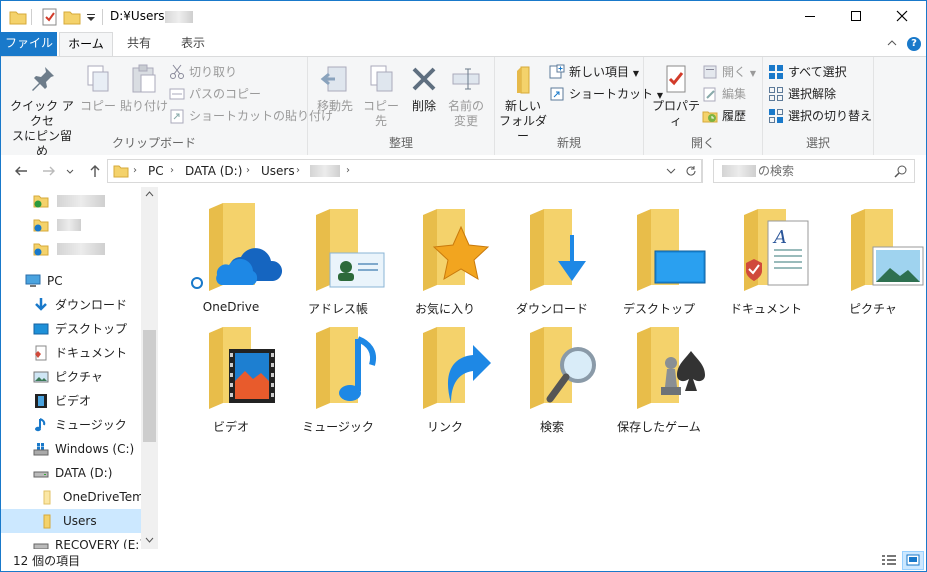 The height and width of the screenshot is (572, 927). I want to click on large-icons-view-button, so click(913, 560).